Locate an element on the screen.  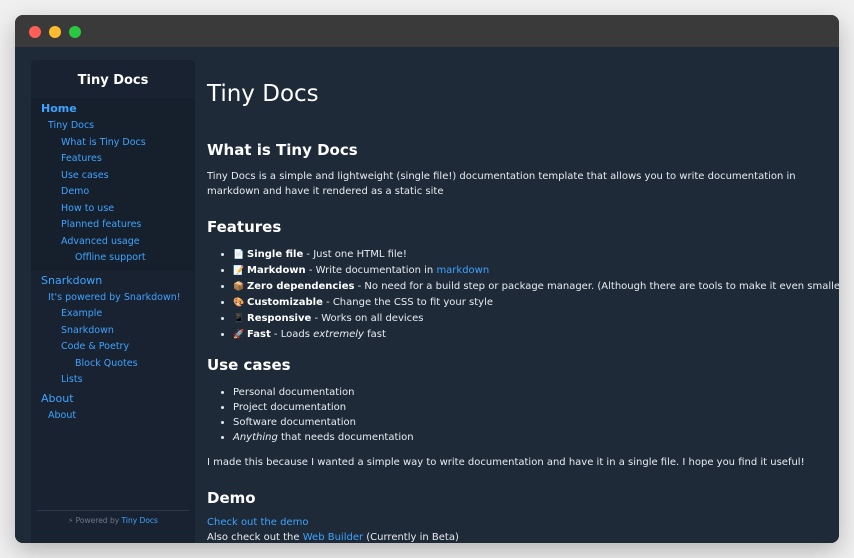
markdown-link: markdown is located at coordinates (462, 270).